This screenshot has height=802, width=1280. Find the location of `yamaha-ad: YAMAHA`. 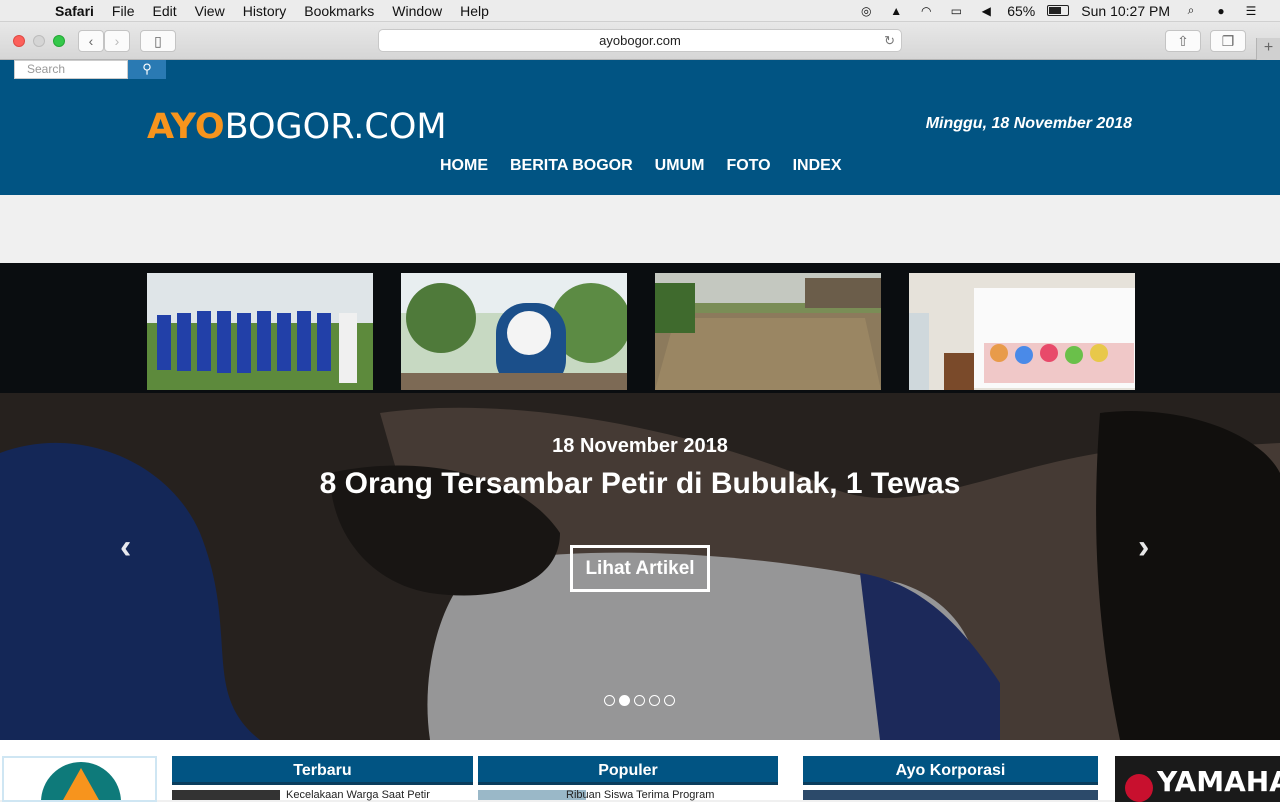

yamaha-ad: YAMAHA is located at coordinates (1197, 779).